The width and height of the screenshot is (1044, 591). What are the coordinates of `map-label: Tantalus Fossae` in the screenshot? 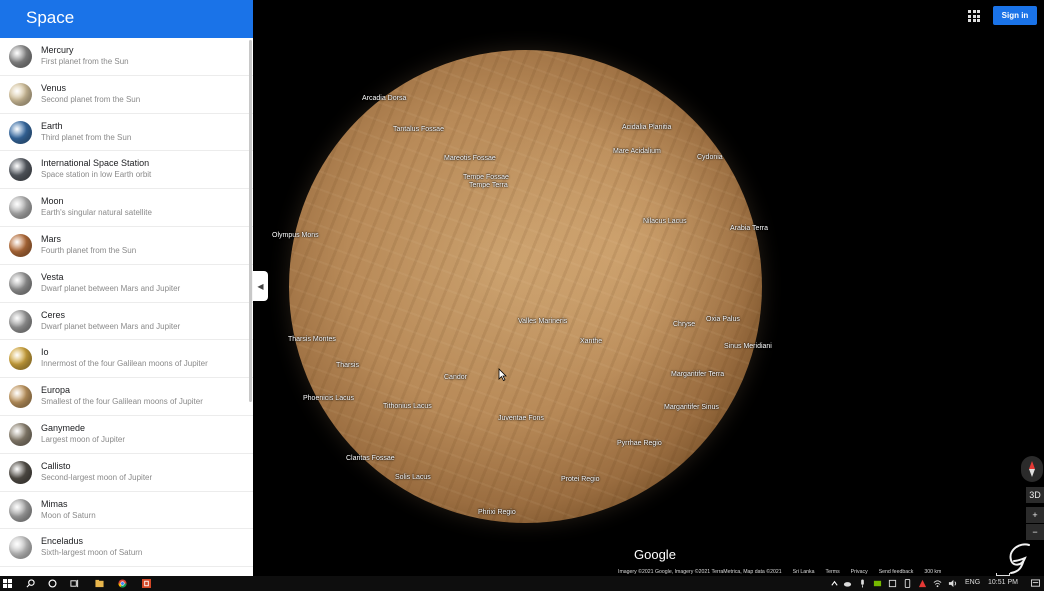 It's located at (418, 129).